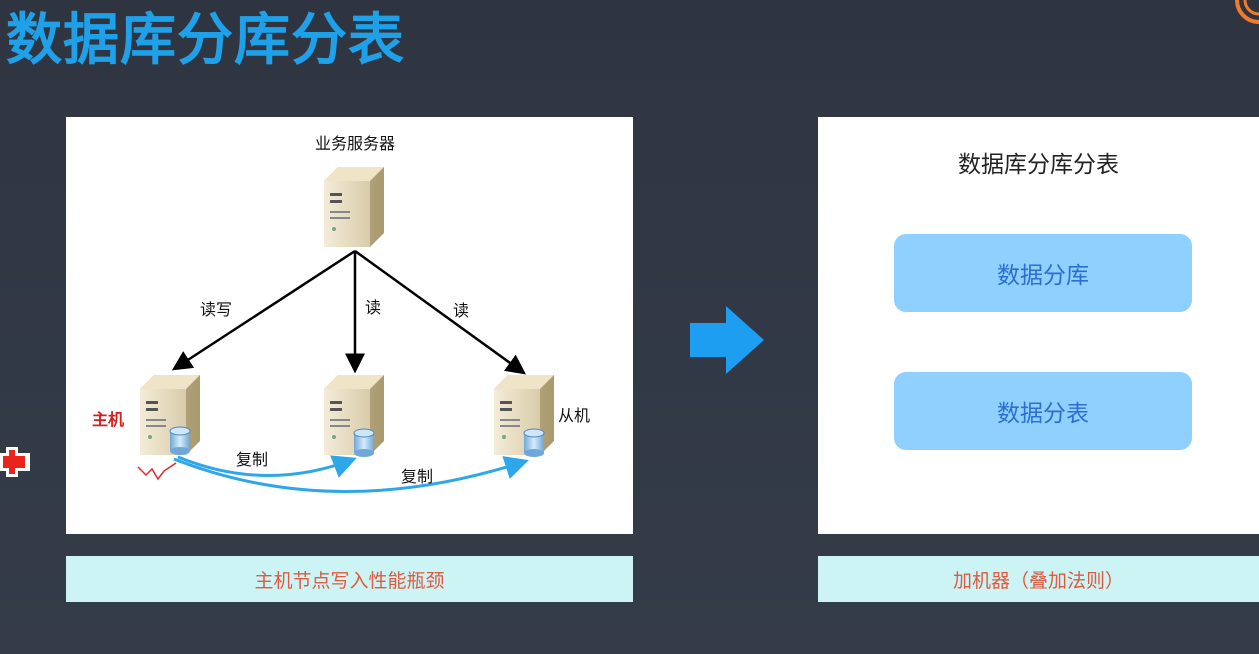 Image resolution: width=1259 pixels, height=654 pixels. I want to click on pen-annotation, so click(157, 471).